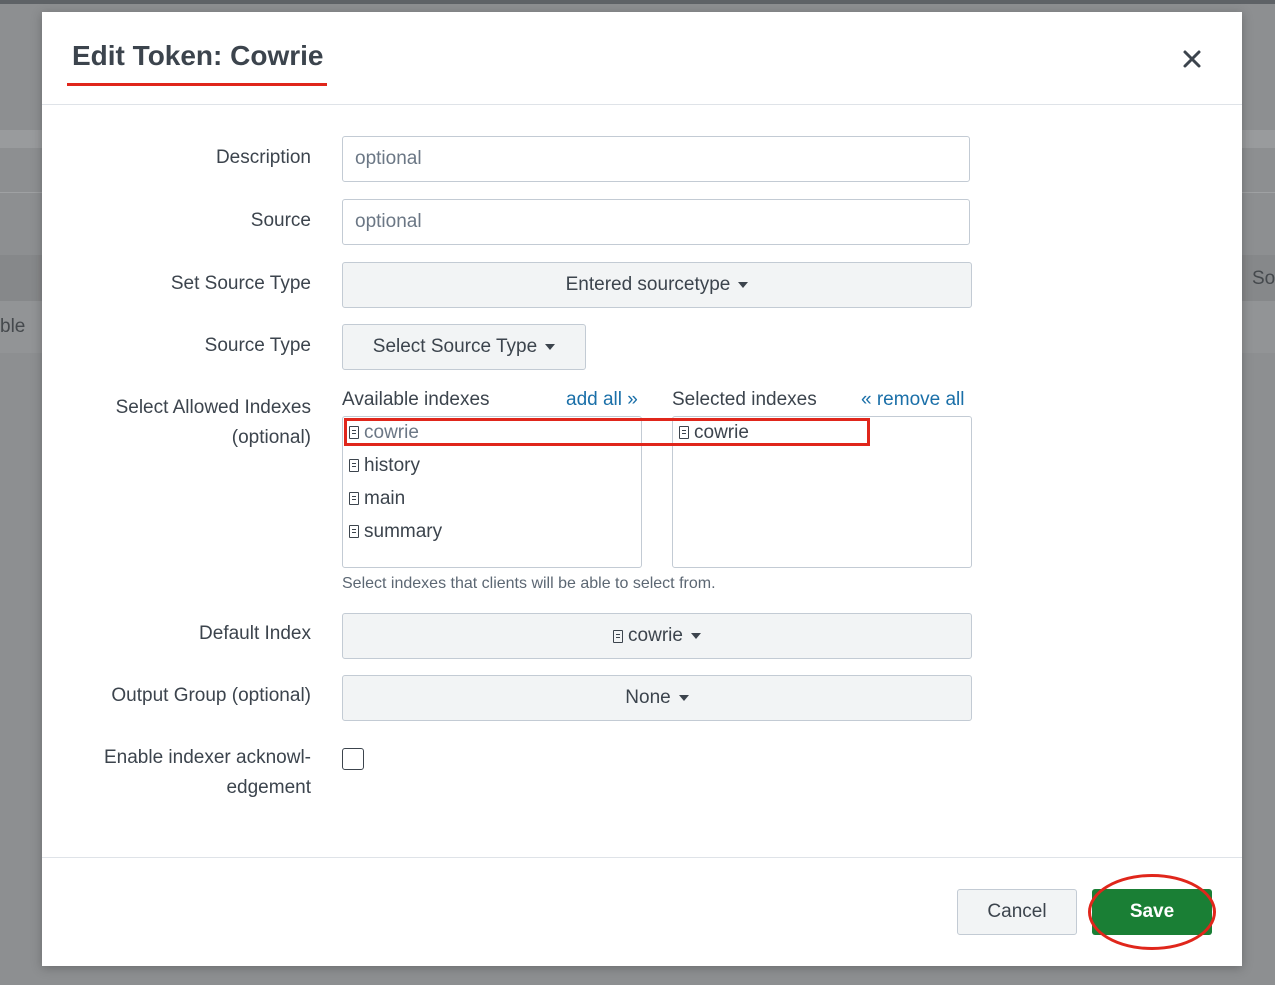  I want to click on remove-all-link: « remove all, so click(913, 400).